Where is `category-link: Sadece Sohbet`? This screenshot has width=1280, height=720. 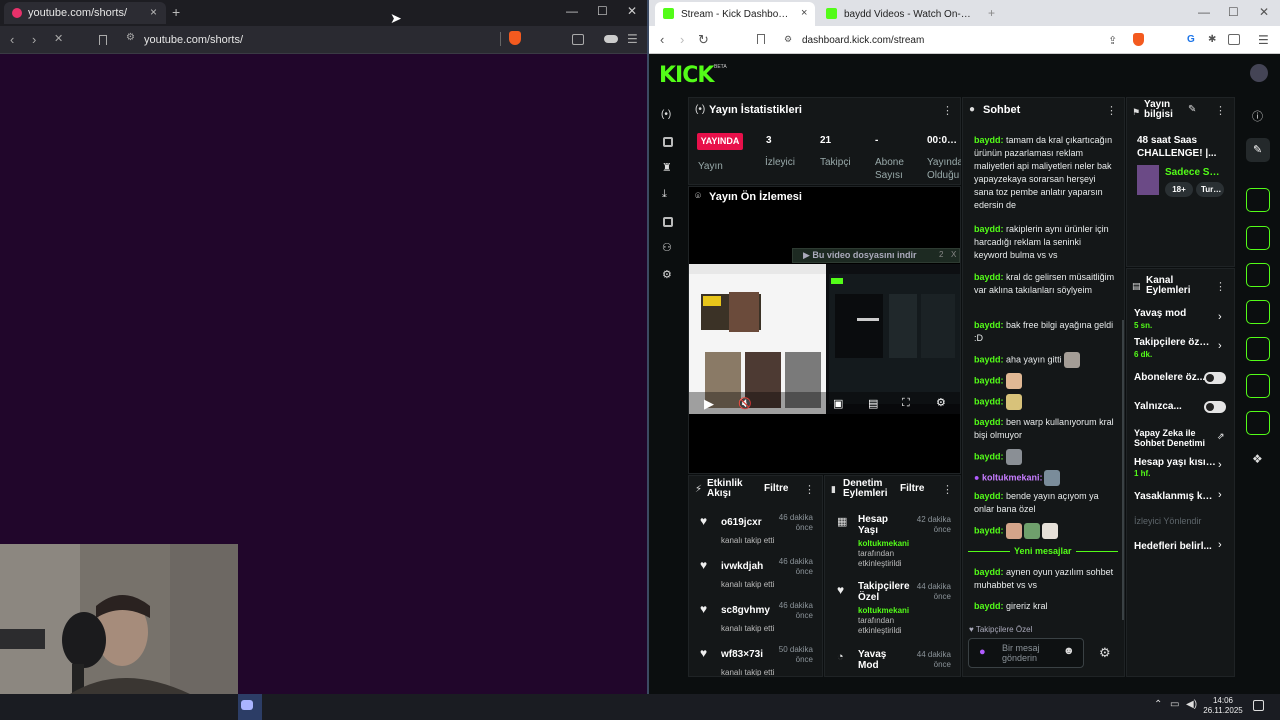
category-link: Sadece Sohbet is located at coordinates (1194, 172).